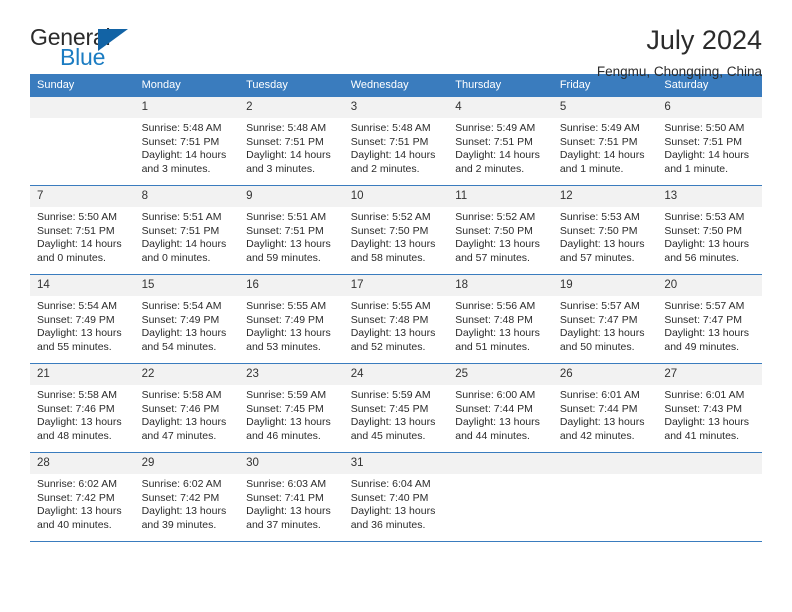 This screenshot has width=792, height=612. I want to click on day-number: 6, so click(709, 107).